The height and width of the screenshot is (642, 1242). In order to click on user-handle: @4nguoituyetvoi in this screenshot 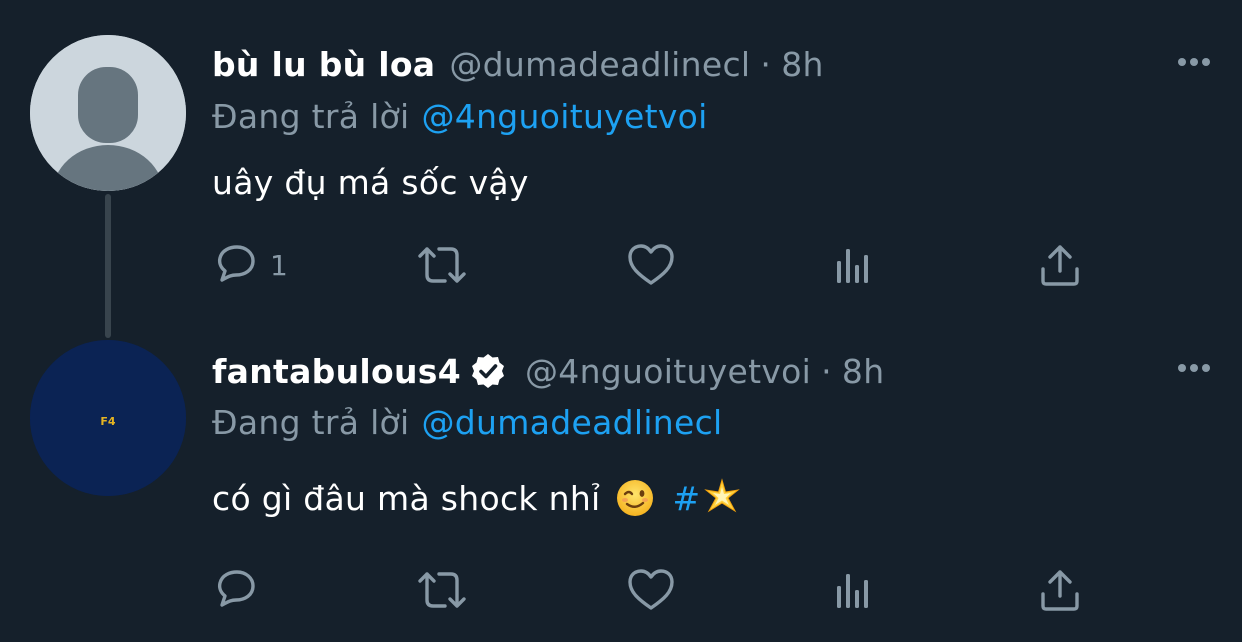, I will do `click(668, 371)`.